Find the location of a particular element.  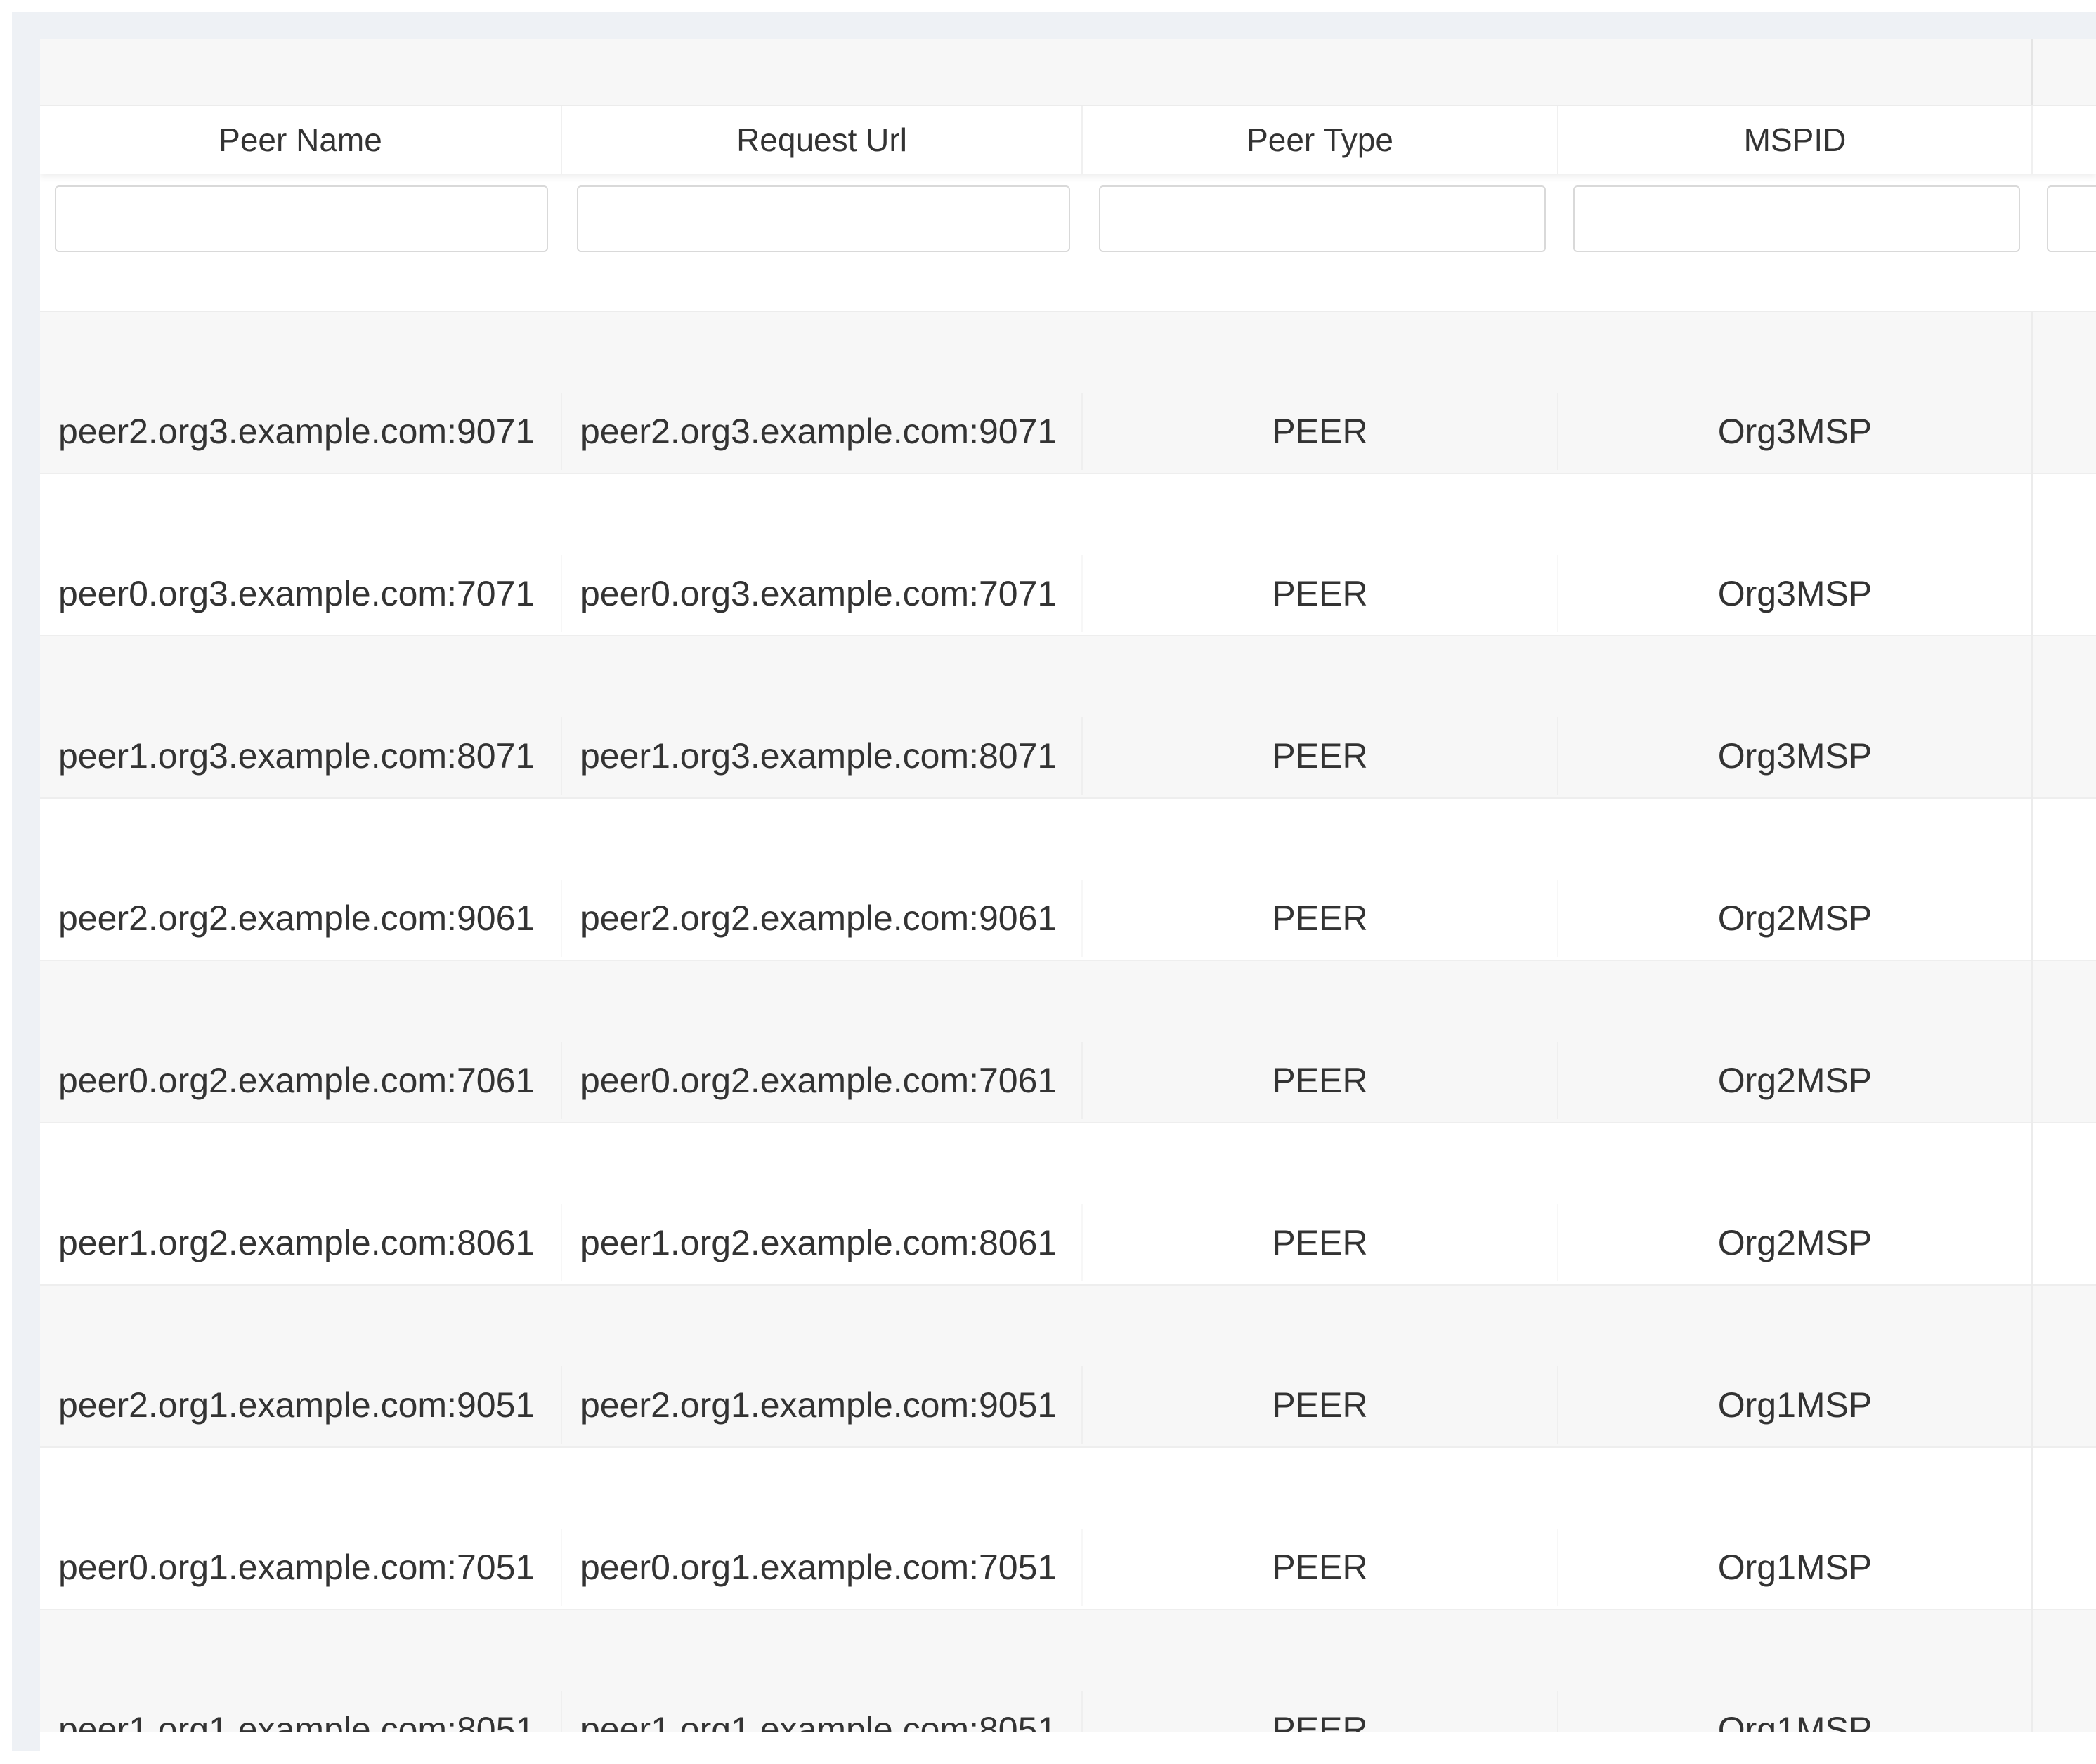

peer-name-cell: peer2.org1.example.com:9051 is located at coordinates (301, 1405).